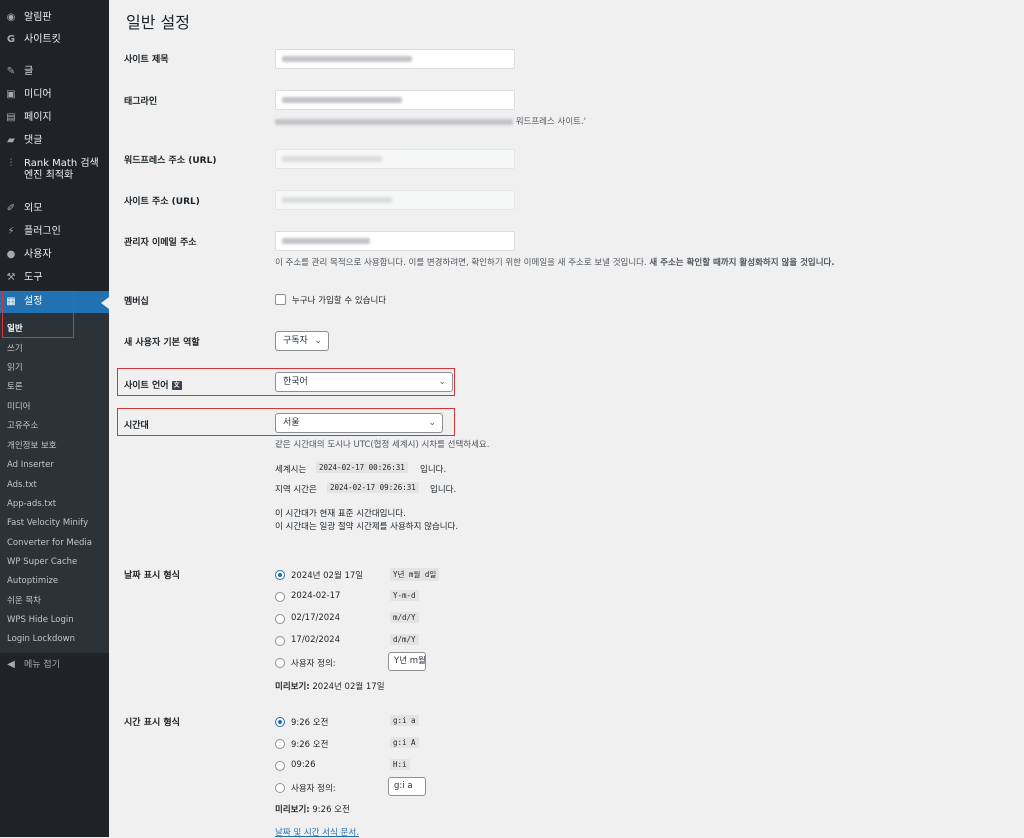 Image resolution: width=1024 pixels, height=838 pixels. I want to click on page-title: 일반 설정, so click(158, 22).